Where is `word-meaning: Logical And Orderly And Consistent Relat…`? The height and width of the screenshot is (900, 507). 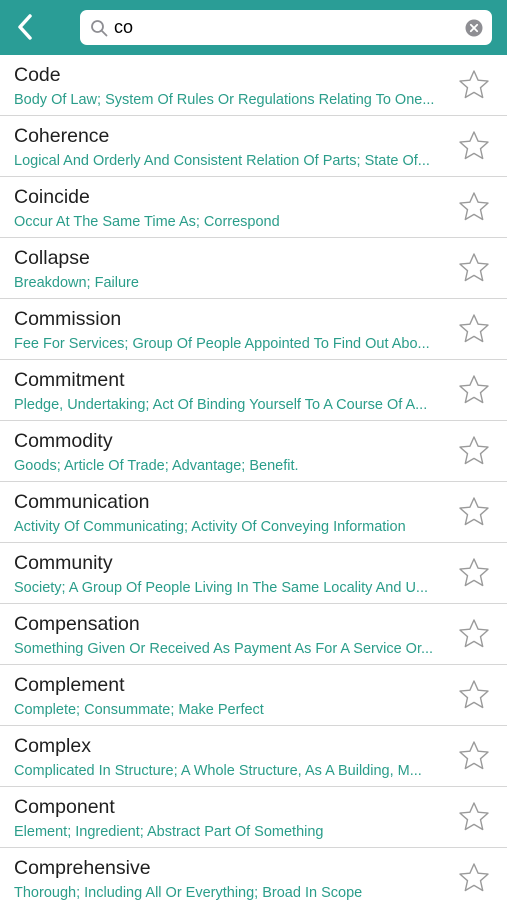
word-meaning: Logical And Orderly And Consistent Relat… is located at coordinates (222, 161).